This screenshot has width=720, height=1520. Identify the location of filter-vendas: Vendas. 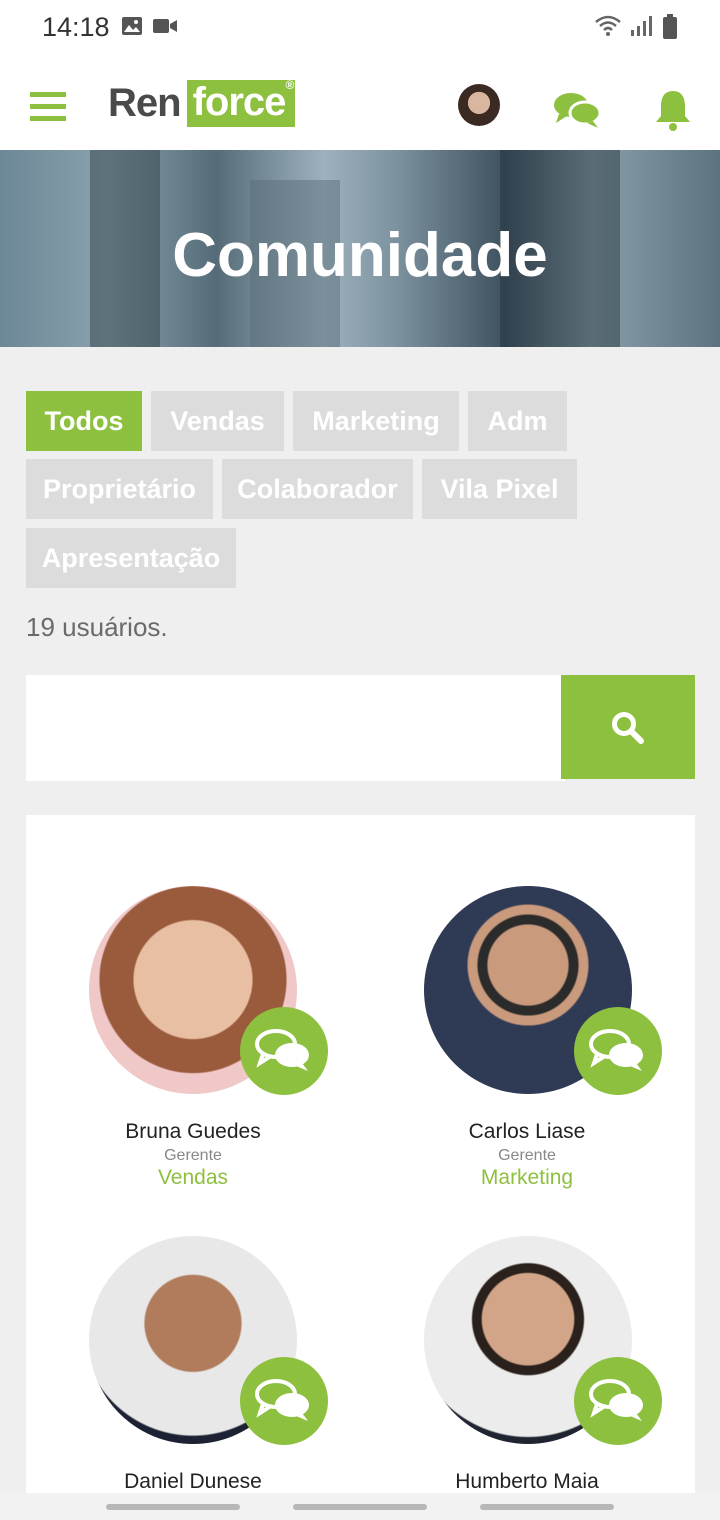
(217, 421).